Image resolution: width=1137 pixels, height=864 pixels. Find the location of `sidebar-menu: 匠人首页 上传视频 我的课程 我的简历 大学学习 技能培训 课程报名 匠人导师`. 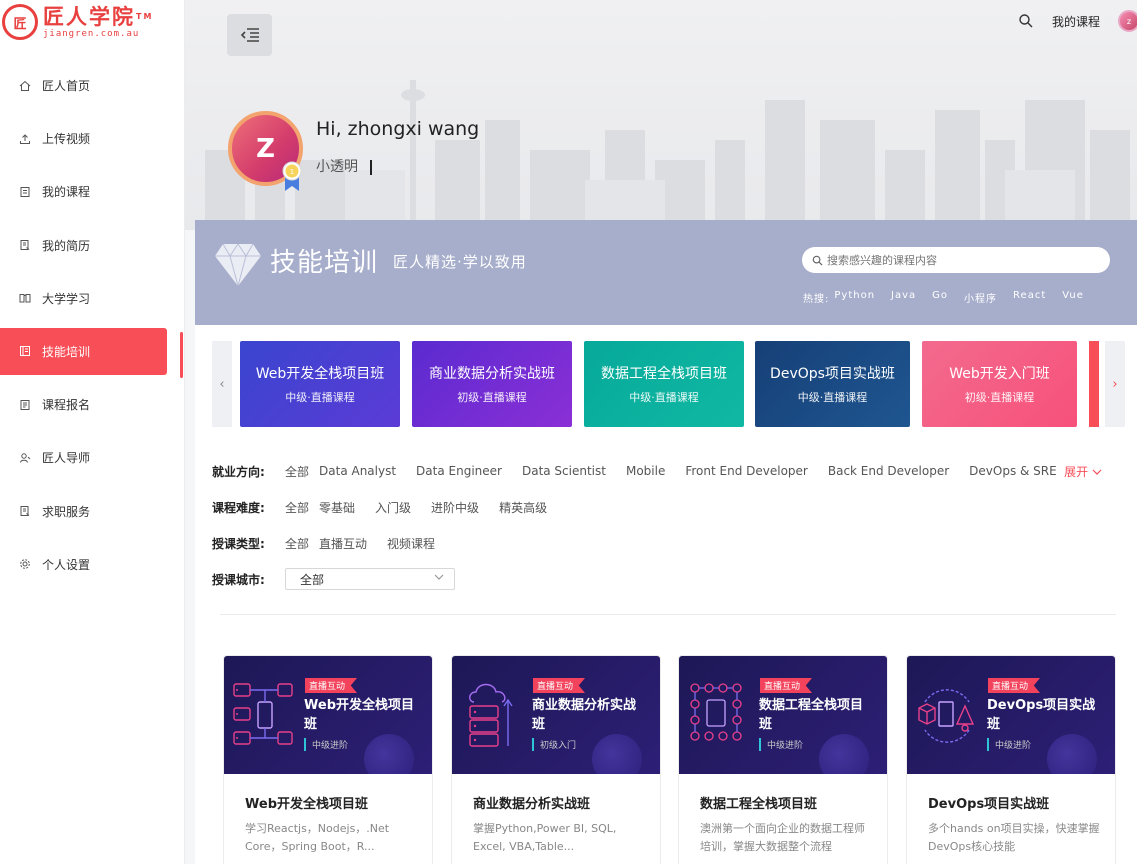

sidebar-menu: 匠人首页 上传视频 我的课程 我的简历 大学学习 技能培训 课程报名 匠人导师 is located at coordinates (92, 328).